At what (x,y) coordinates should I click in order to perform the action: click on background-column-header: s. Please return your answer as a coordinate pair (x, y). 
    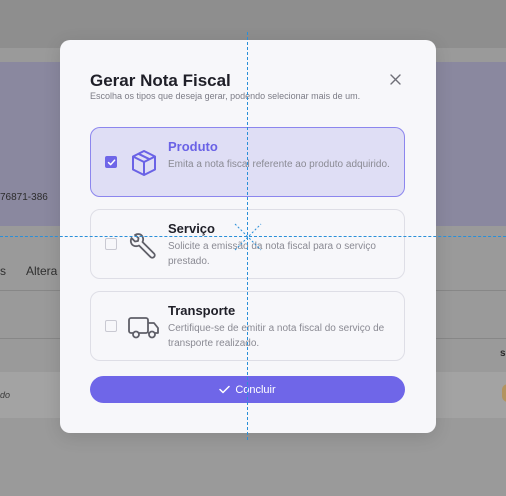
    Looking at the image, I should click on (503, 353).